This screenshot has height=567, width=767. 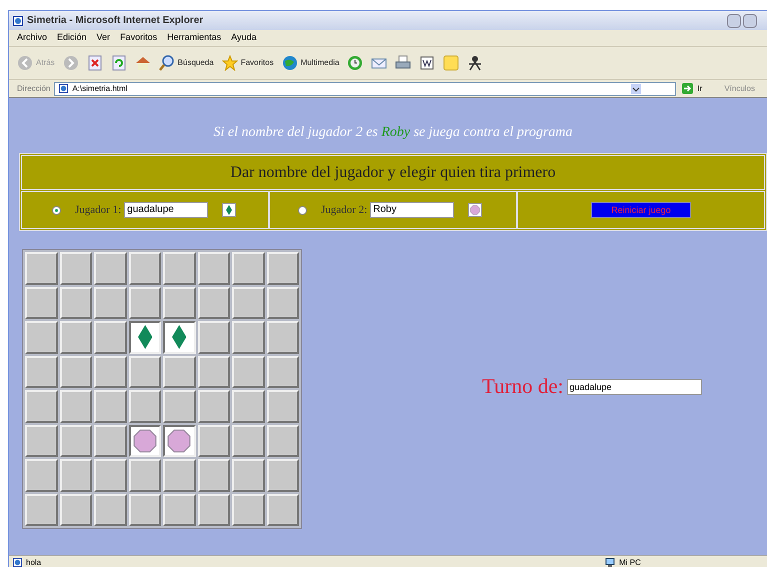 What do you see at coordinates (355, 63) in the screenshot?
I see `clock-icon` at bounding box center [355, 63].